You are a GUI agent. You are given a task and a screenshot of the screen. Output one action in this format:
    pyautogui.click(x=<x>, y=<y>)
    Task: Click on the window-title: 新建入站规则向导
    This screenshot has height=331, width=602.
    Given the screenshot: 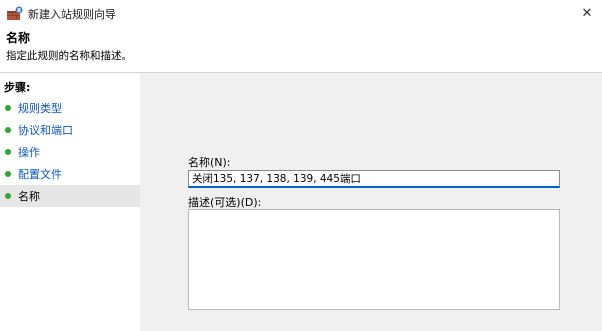 What is the action you would take?
    pyautogui.click(x=72, y=14)
    